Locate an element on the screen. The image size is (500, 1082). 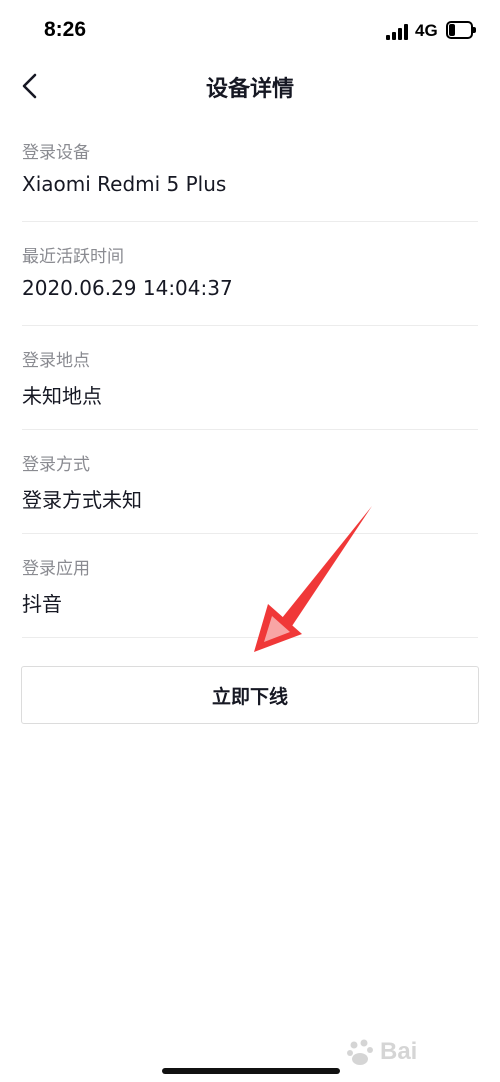
status-bar: 8:26 4G is located at coordinates (250, 31).